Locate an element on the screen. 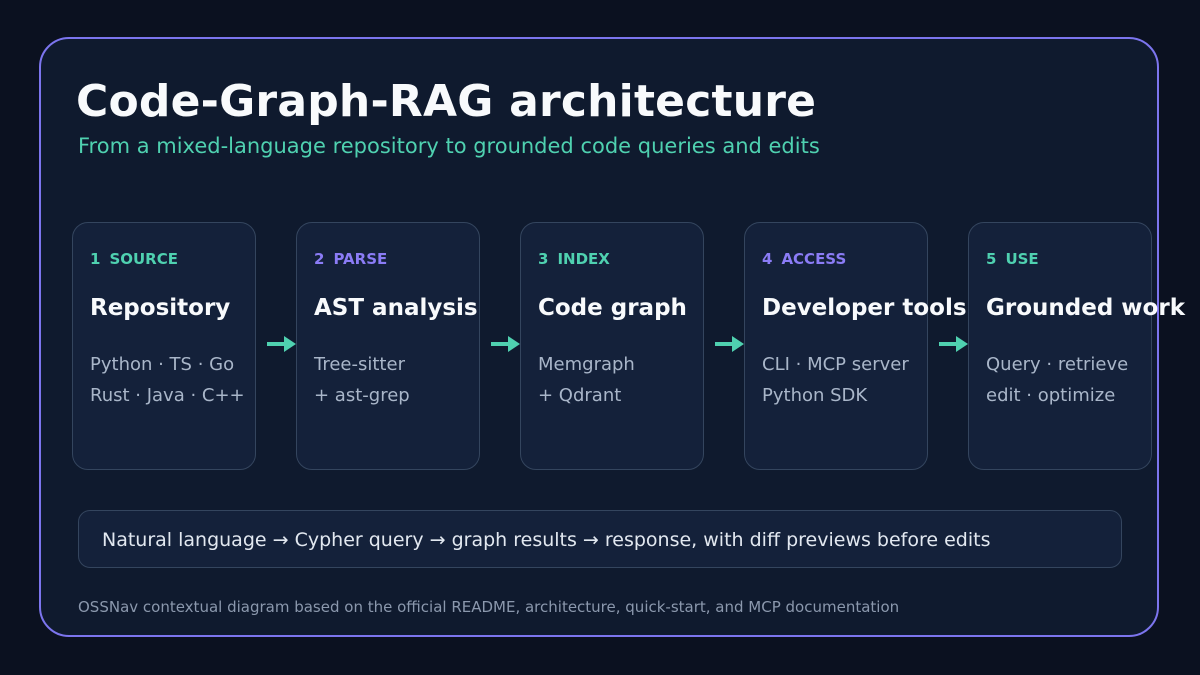  stage-detail-line: CLI · MCP server is located at coordinates (835, 364).